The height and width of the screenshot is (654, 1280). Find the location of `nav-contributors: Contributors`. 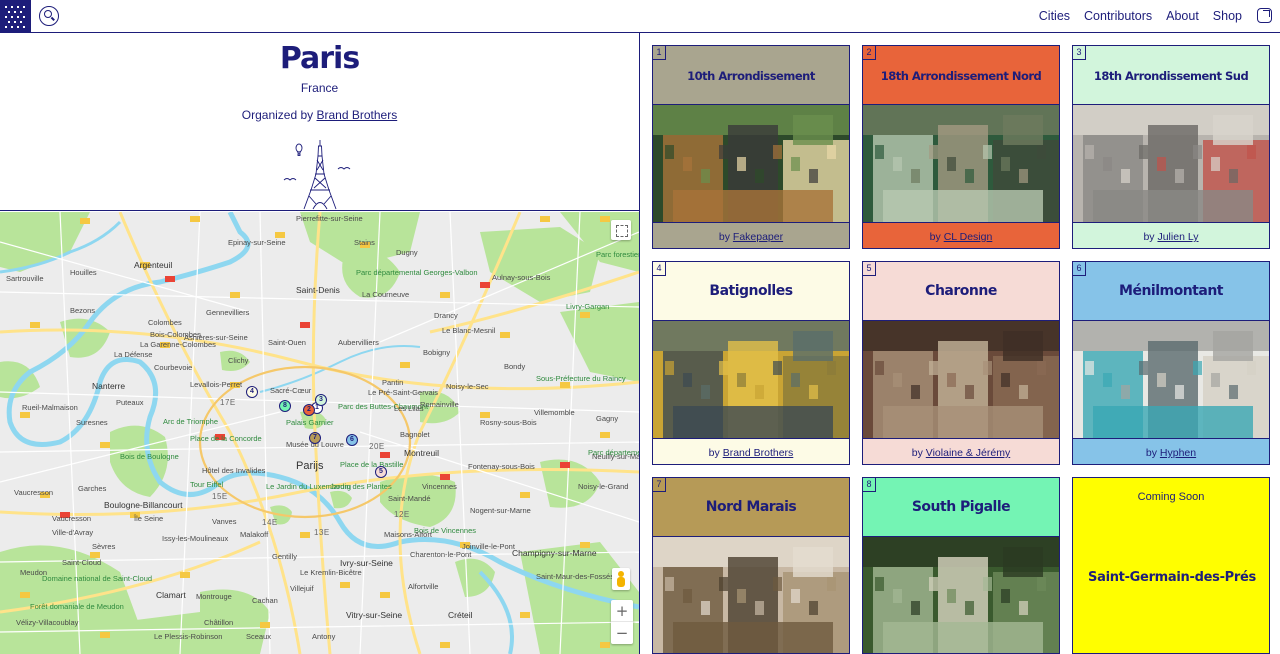

nav-contributors: Contributors is located at coordinates (1118, 16).